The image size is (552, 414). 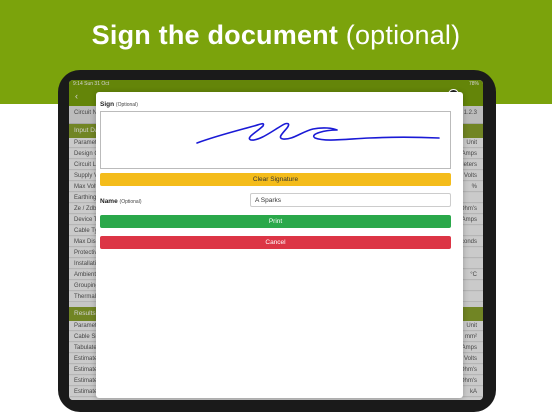 I want to click on name-optional-text: (Optional), so click(x=130, y=202).